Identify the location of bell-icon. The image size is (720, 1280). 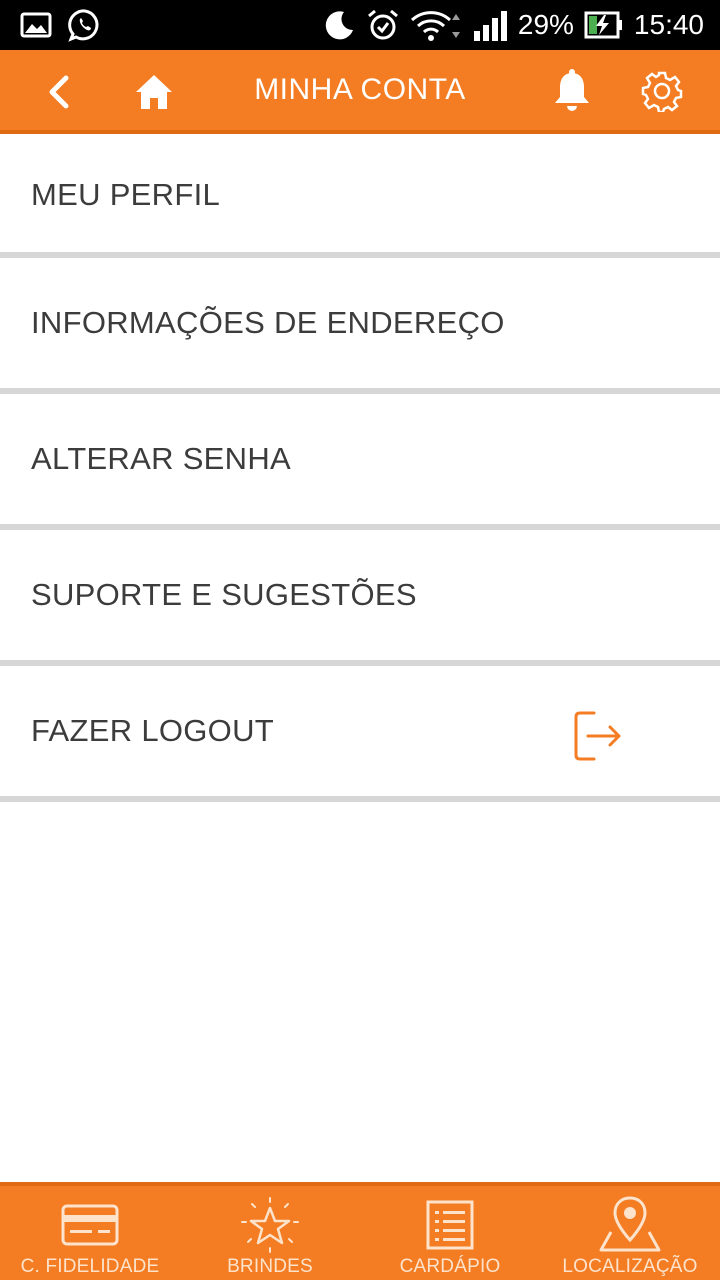
(572, 90).